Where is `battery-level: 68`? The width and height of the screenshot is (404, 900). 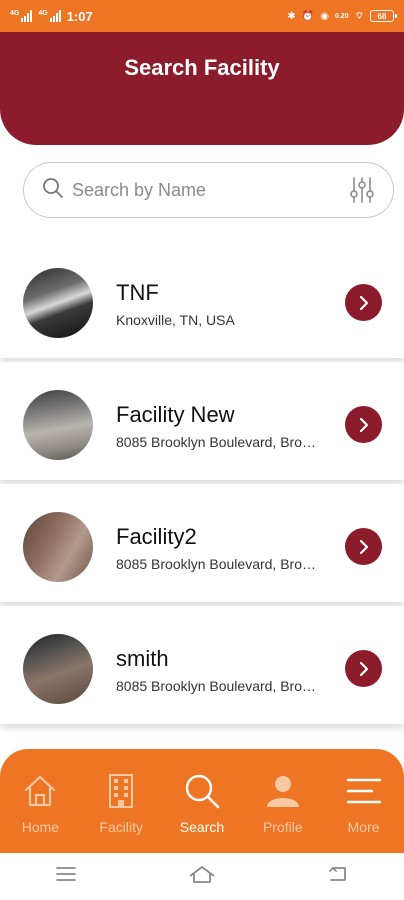 battery-level: 68 is located at coordinates (382, 16).